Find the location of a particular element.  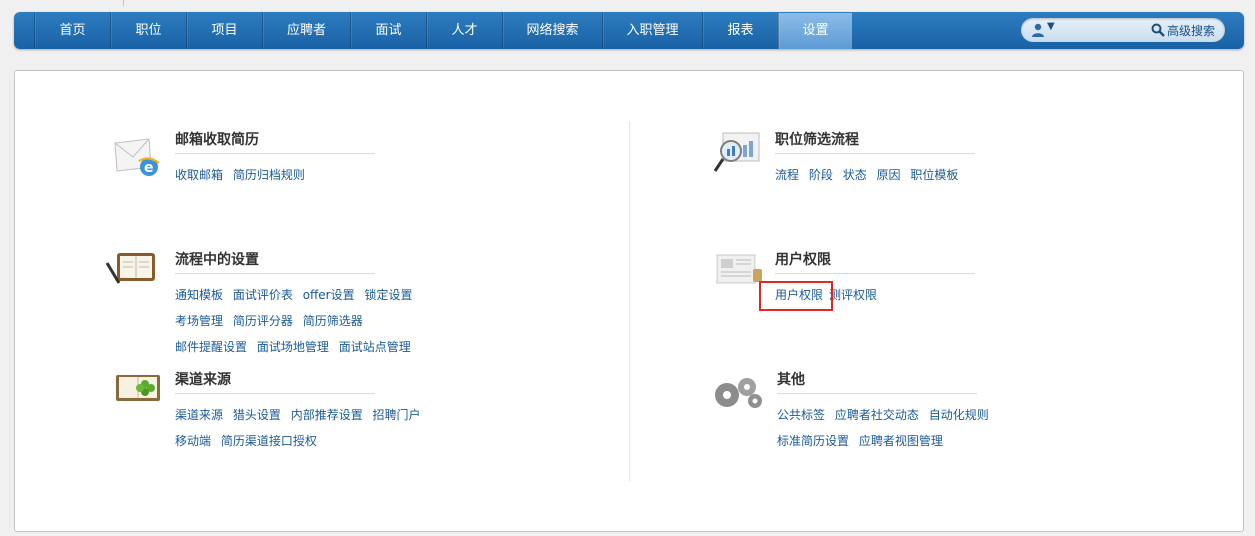

link-status: 状态 is located at coordinates (855, 175).